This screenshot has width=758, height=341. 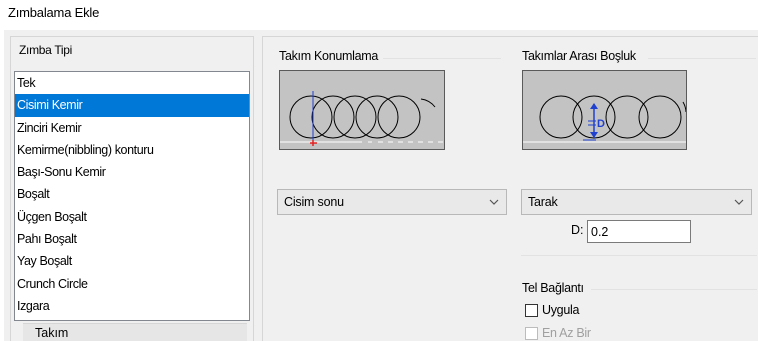 What do you see at coordinates (639, 255) in the screenshot?
I see `spacing-bottom-divider` at bounding box center [639, 255].